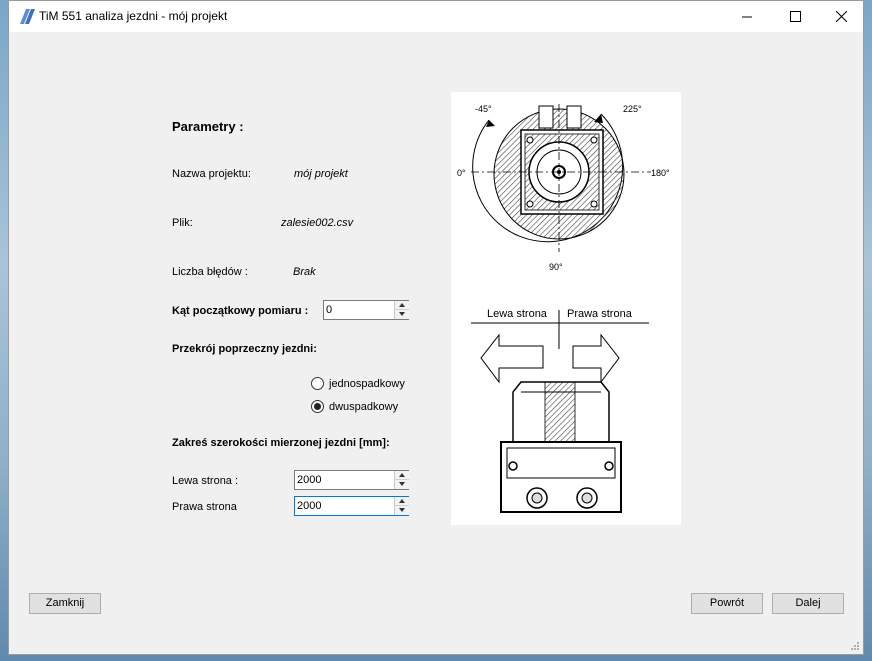 This screenshot has width=872, height=661. What do you see at coordinates (244, 349) in the screenshot?
I see `cross-section-heading: Przekrój poprzeczny jezdni:` at bounding box center [244, 349].